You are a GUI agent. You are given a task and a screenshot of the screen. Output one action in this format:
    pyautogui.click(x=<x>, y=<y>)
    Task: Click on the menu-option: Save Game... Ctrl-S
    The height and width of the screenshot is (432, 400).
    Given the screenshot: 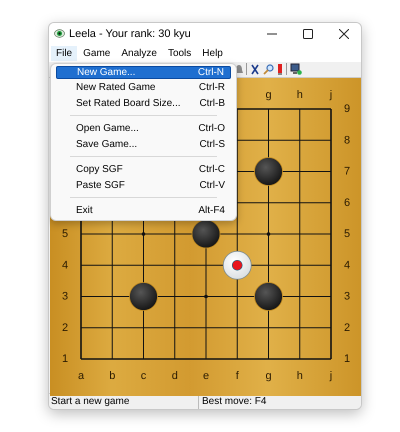 What is the action you would take?
    pyautogui.click(x=143, y=144)
    